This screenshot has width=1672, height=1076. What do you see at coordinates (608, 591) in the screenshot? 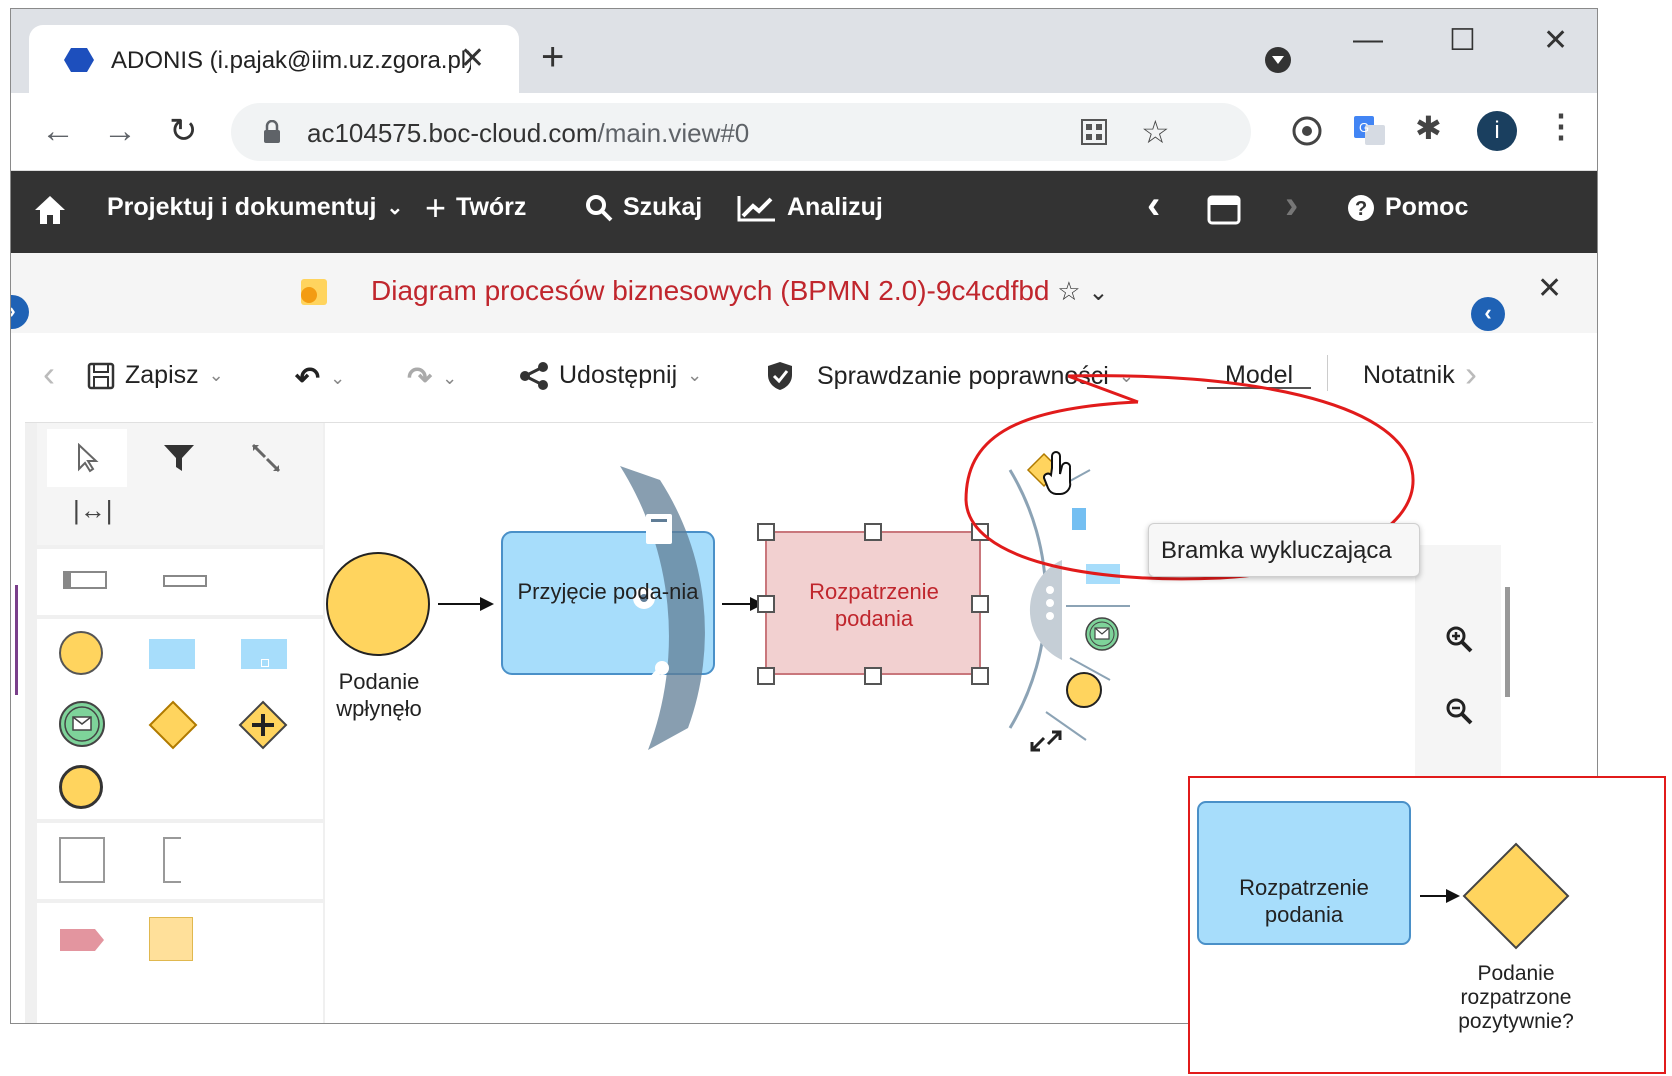
I see `task-receive-label: Przyjęcie poda-nia` at bounding box center [608, 591].